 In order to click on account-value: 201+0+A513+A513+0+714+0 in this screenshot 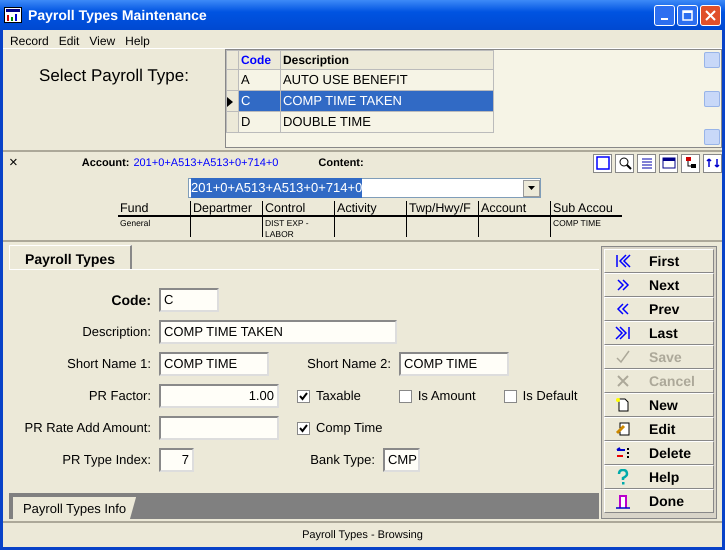, I will do `click(205, 163)`.